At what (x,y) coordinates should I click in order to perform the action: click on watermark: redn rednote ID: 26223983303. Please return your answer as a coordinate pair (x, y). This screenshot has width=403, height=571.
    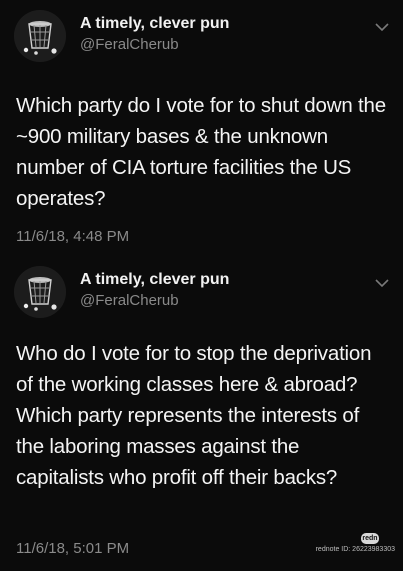
    Looking at the image, I should click on (350, 548).